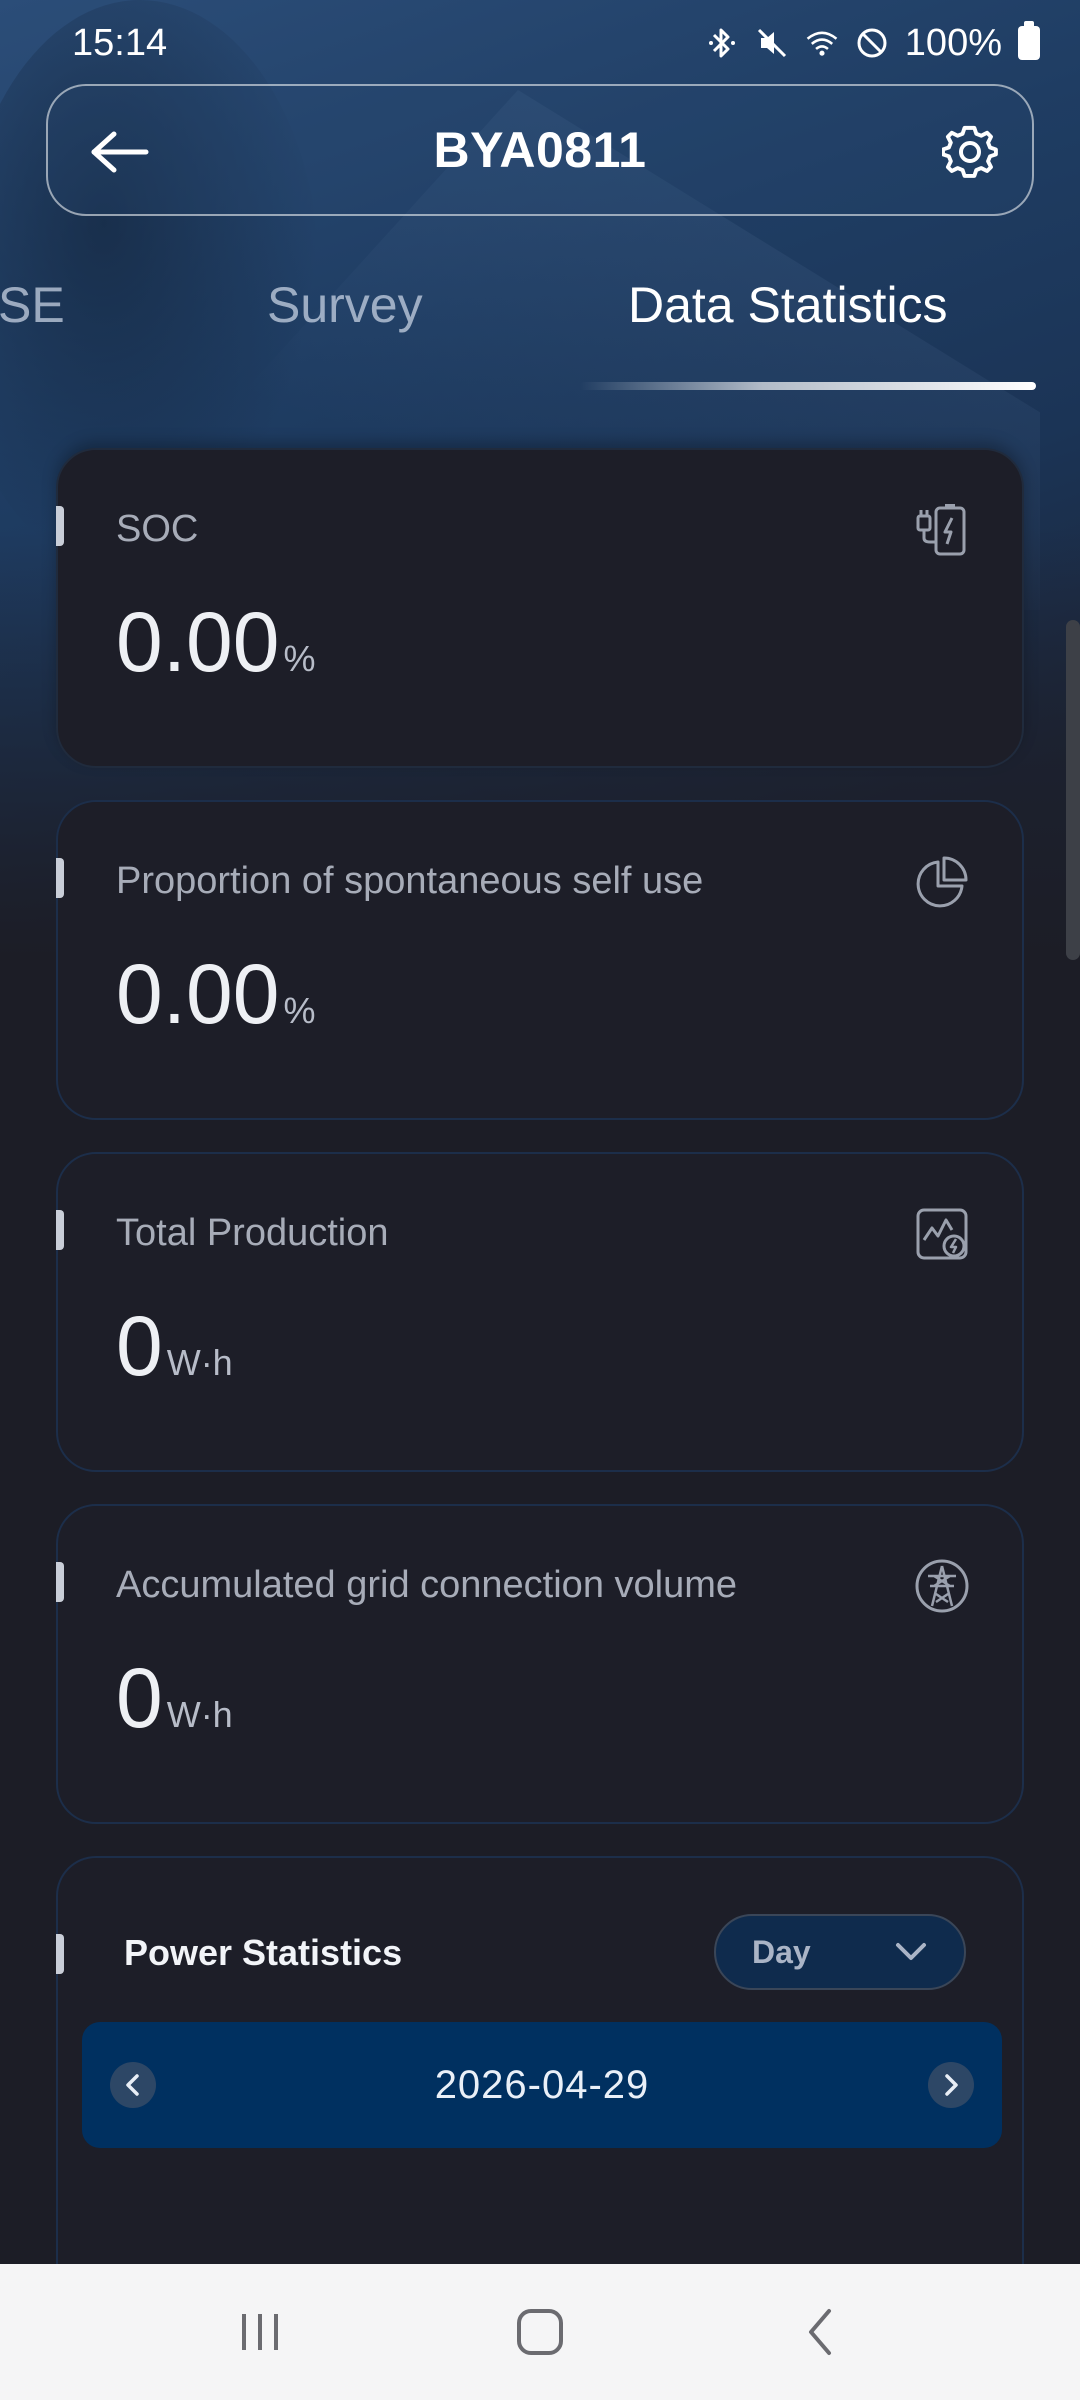  I want to click on recent-apps-icon, so click(260, 2332).